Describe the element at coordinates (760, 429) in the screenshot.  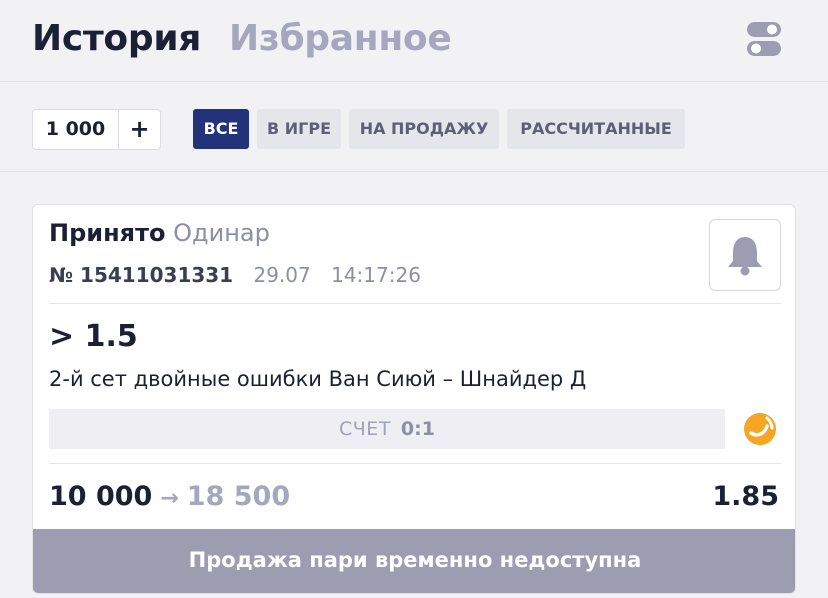
I see `tennis-ball-icon` at that location.